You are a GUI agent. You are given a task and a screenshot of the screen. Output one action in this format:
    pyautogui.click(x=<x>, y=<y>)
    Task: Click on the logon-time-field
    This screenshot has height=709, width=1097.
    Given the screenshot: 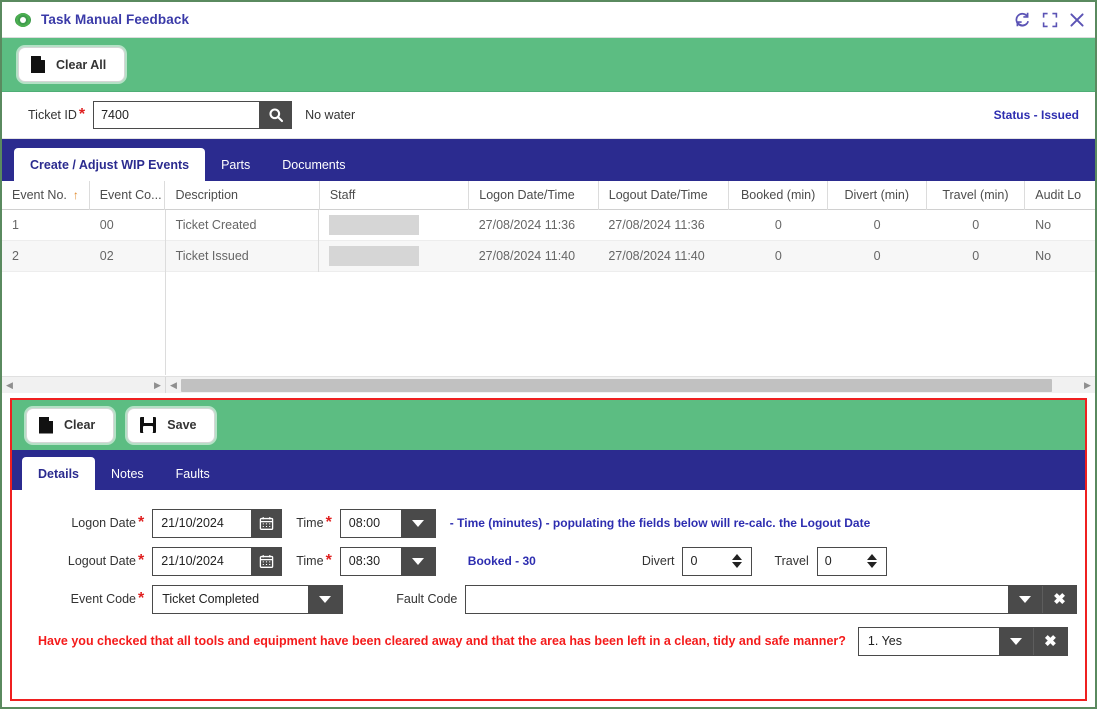 What is the action you would take?
    pyautogui.click(x=387, y=523)
    